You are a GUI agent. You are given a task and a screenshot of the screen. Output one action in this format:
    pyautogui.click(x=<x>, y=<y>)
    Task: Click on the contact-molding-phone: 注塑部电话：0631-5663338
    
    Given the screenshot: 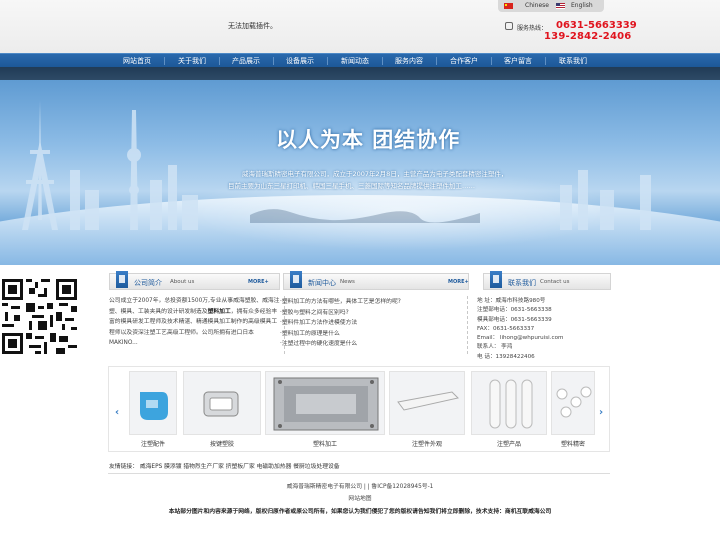 What is the action you would take?
    pyautogui.click(x=514, y=310)
    